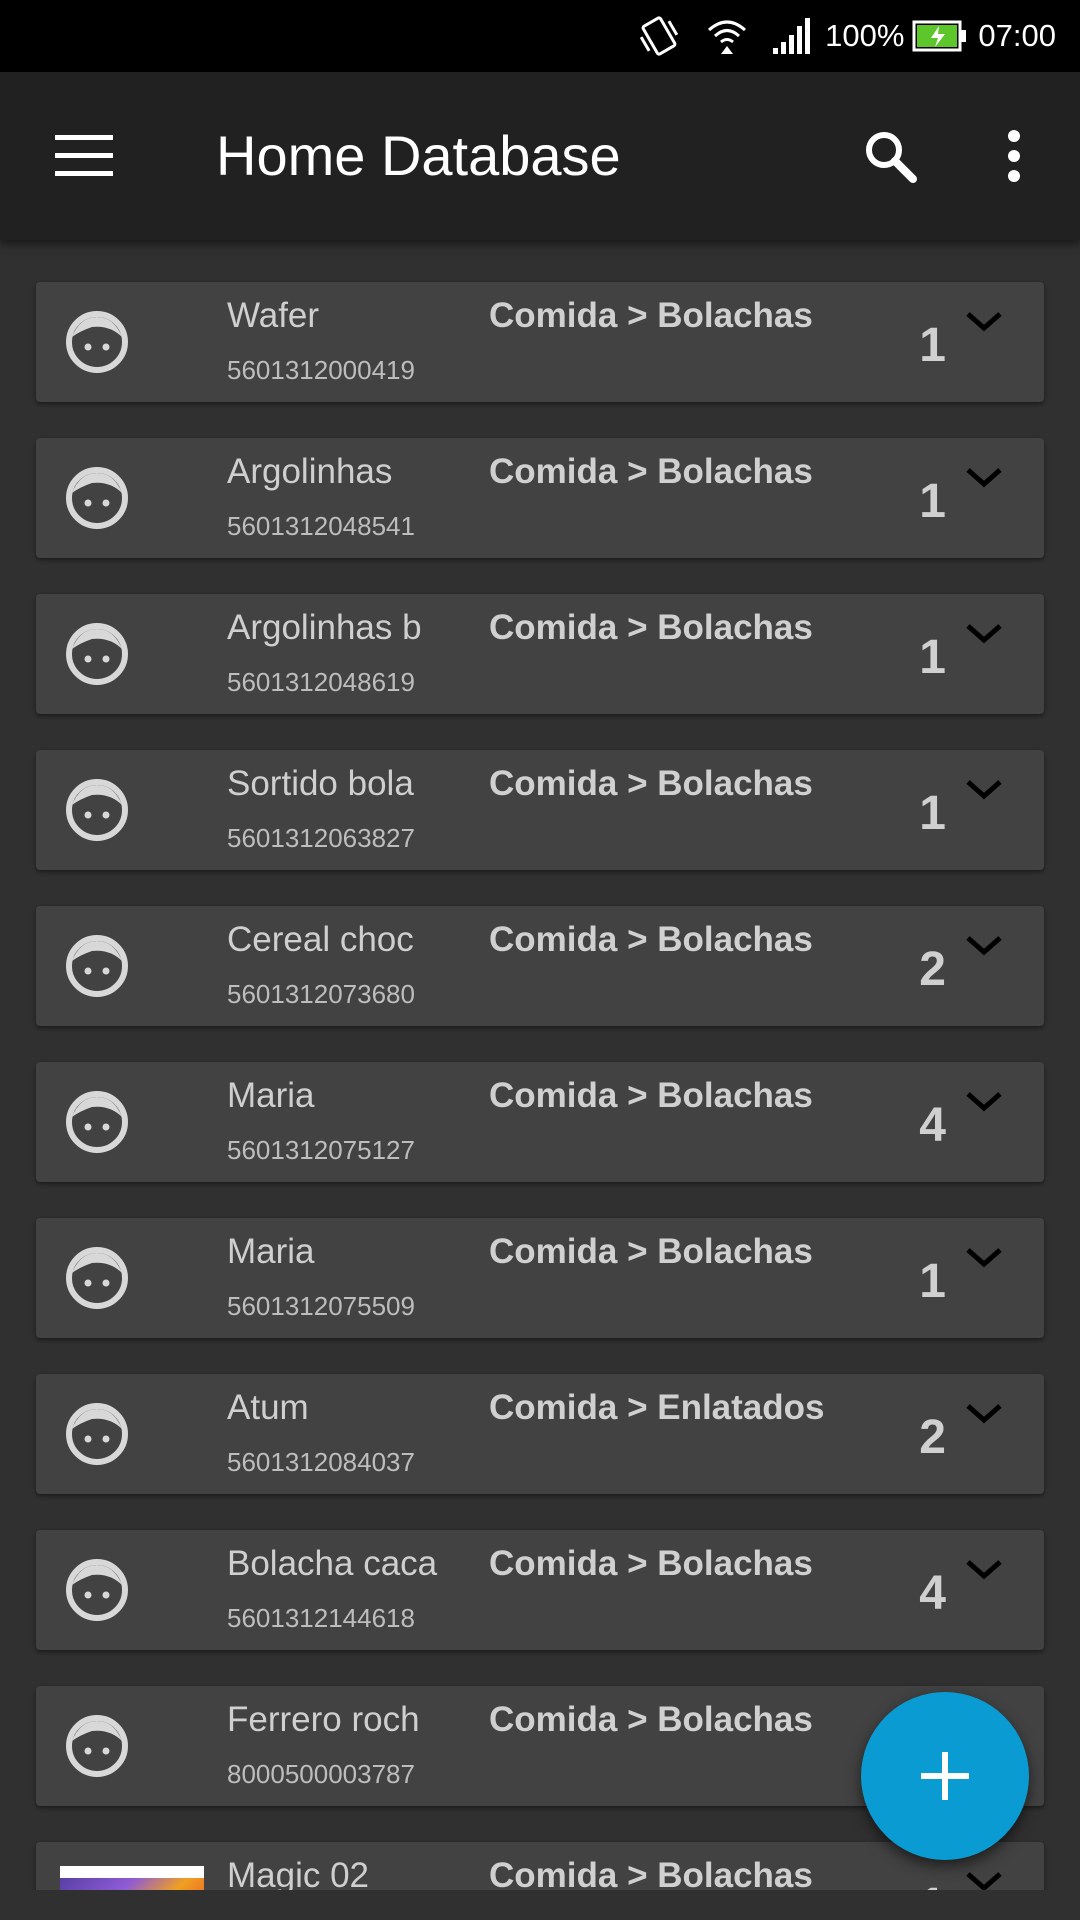  I want to click on more-vert-icon, so click(1014, 156).